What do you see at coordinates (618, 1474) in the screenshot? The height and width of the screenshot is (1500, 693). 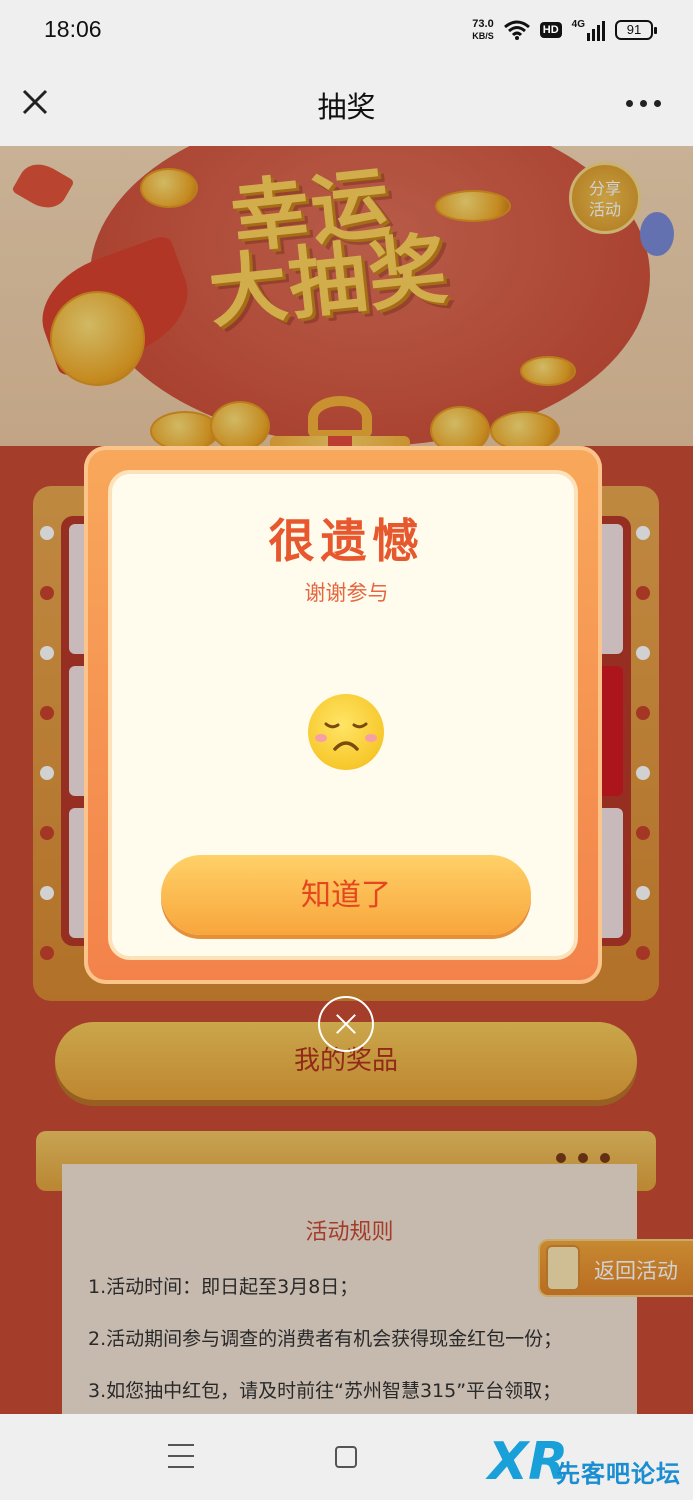 I see `watermark-text: 先客吧论坛` at bounding box center [618, 1474].